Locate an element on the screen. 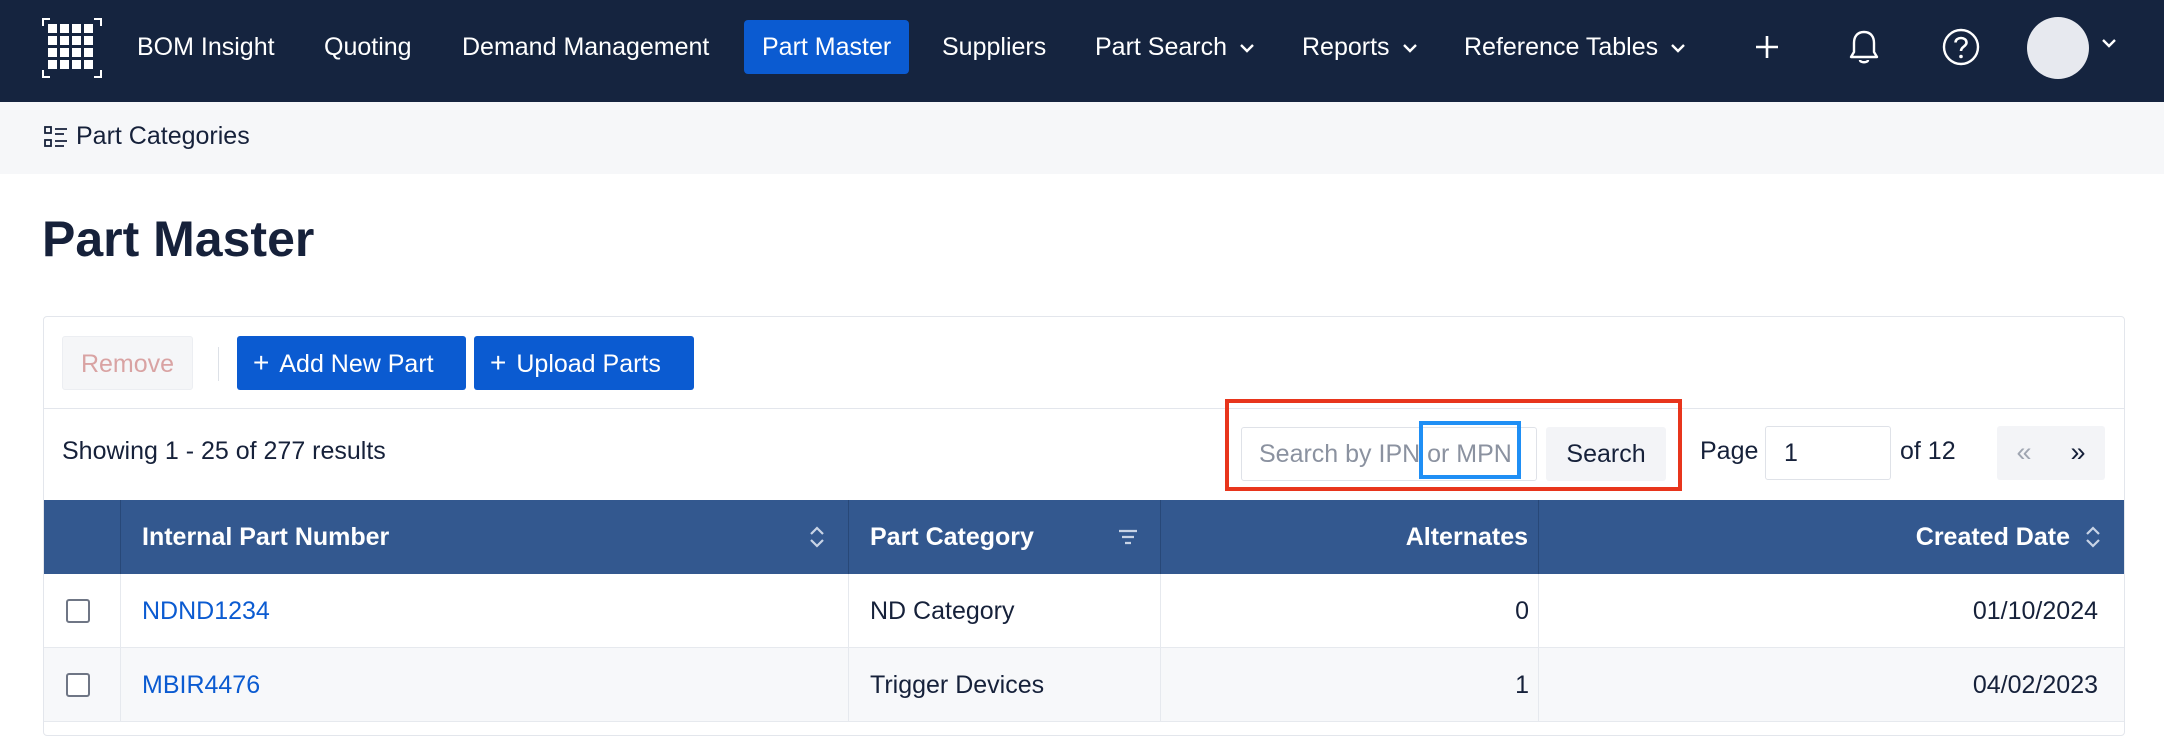 This screenshot has height=736, width=2164. app-logo-icon is located at coordinates (72, 48).